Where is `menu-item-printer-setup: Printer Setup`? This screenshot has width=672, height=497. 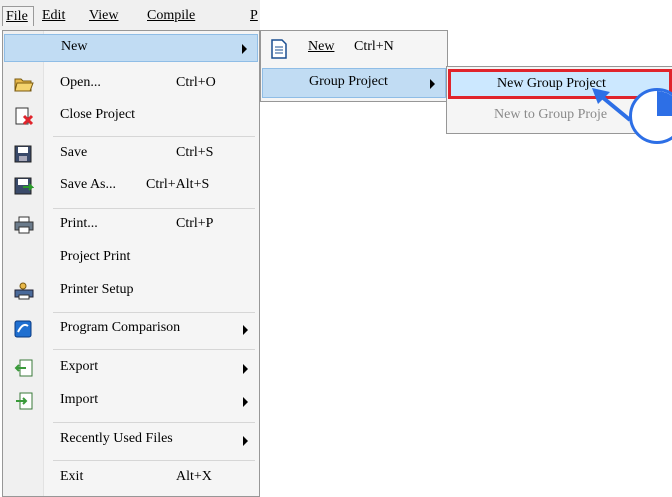 menu-item-printer-setup: Printer Setup is located at coordinates (131, 292).